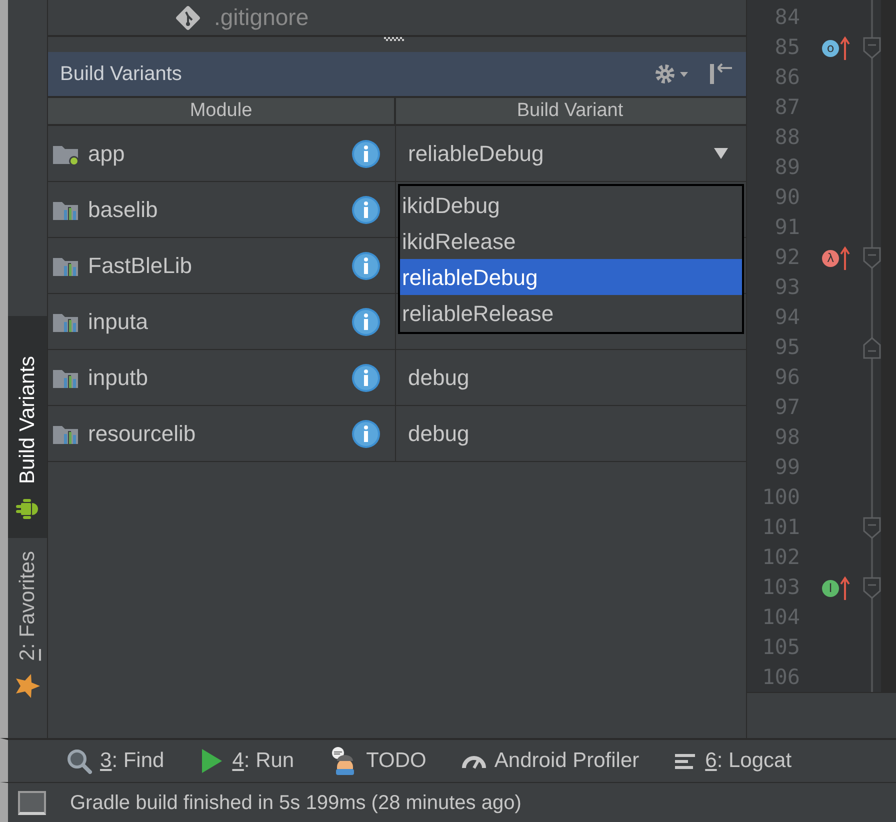  I want to click on hide-button, so click(721, 74).